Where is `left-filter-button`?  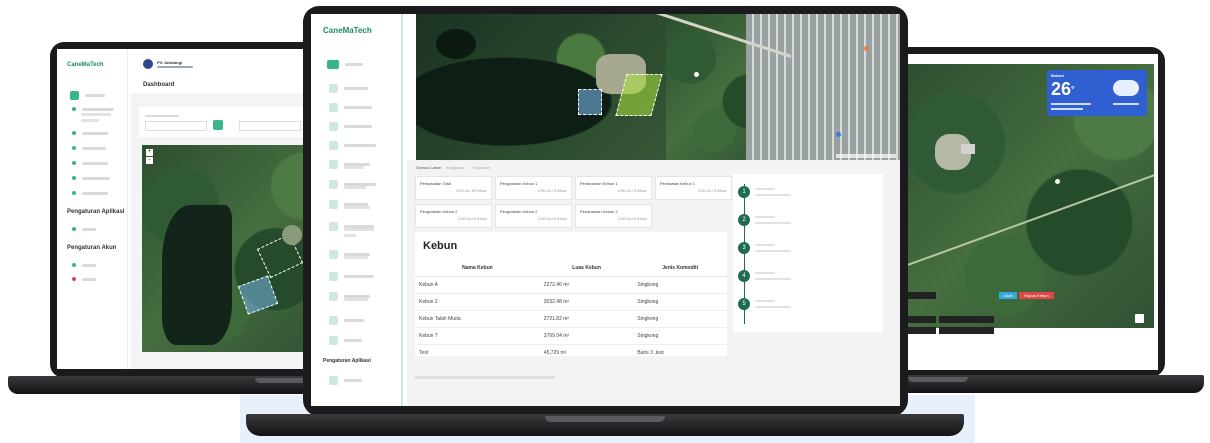 left-filter-button is located at coordinates (218, 125).